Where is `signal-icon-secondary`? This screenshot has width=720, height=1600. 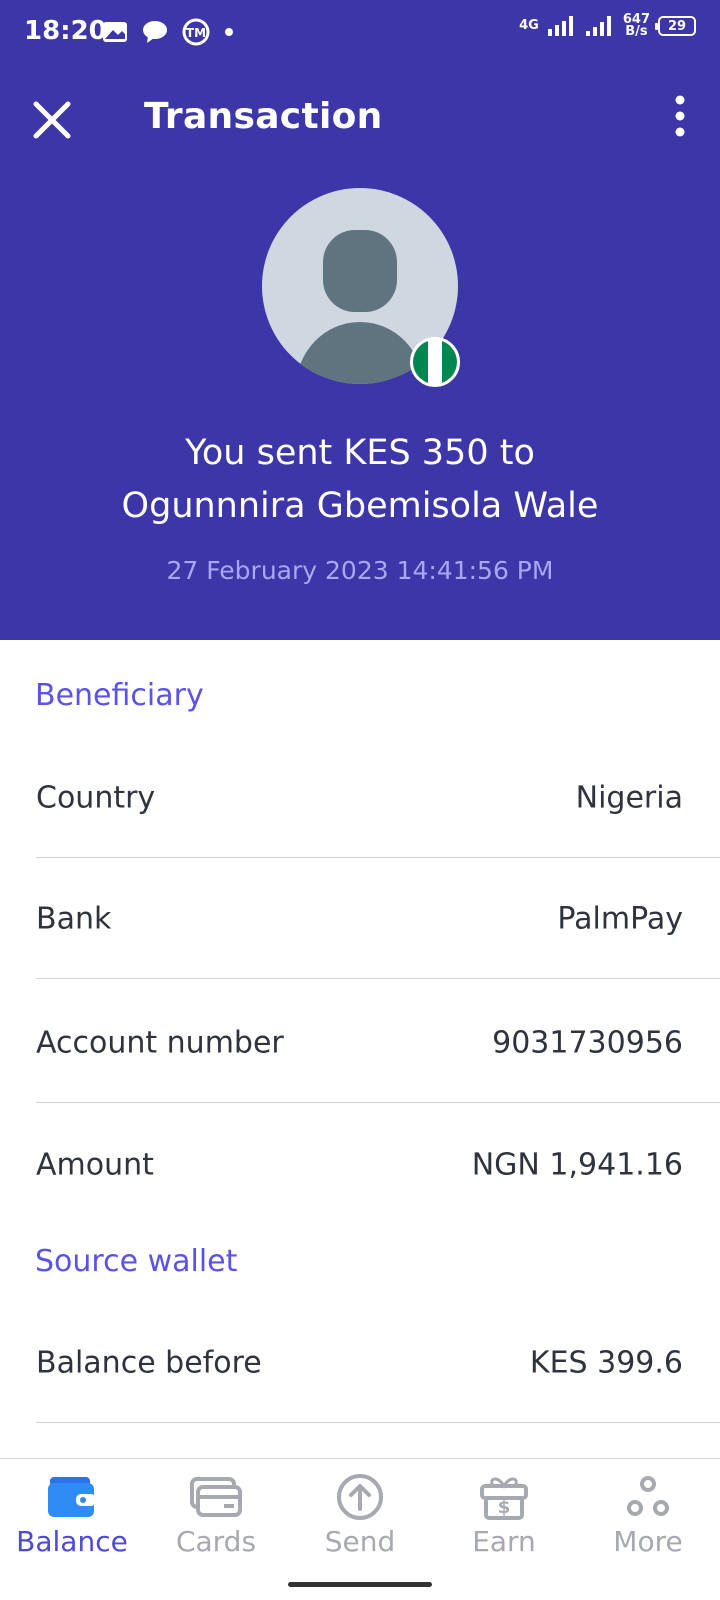 signal-icon-secondary is located at coordinates (598, 26).